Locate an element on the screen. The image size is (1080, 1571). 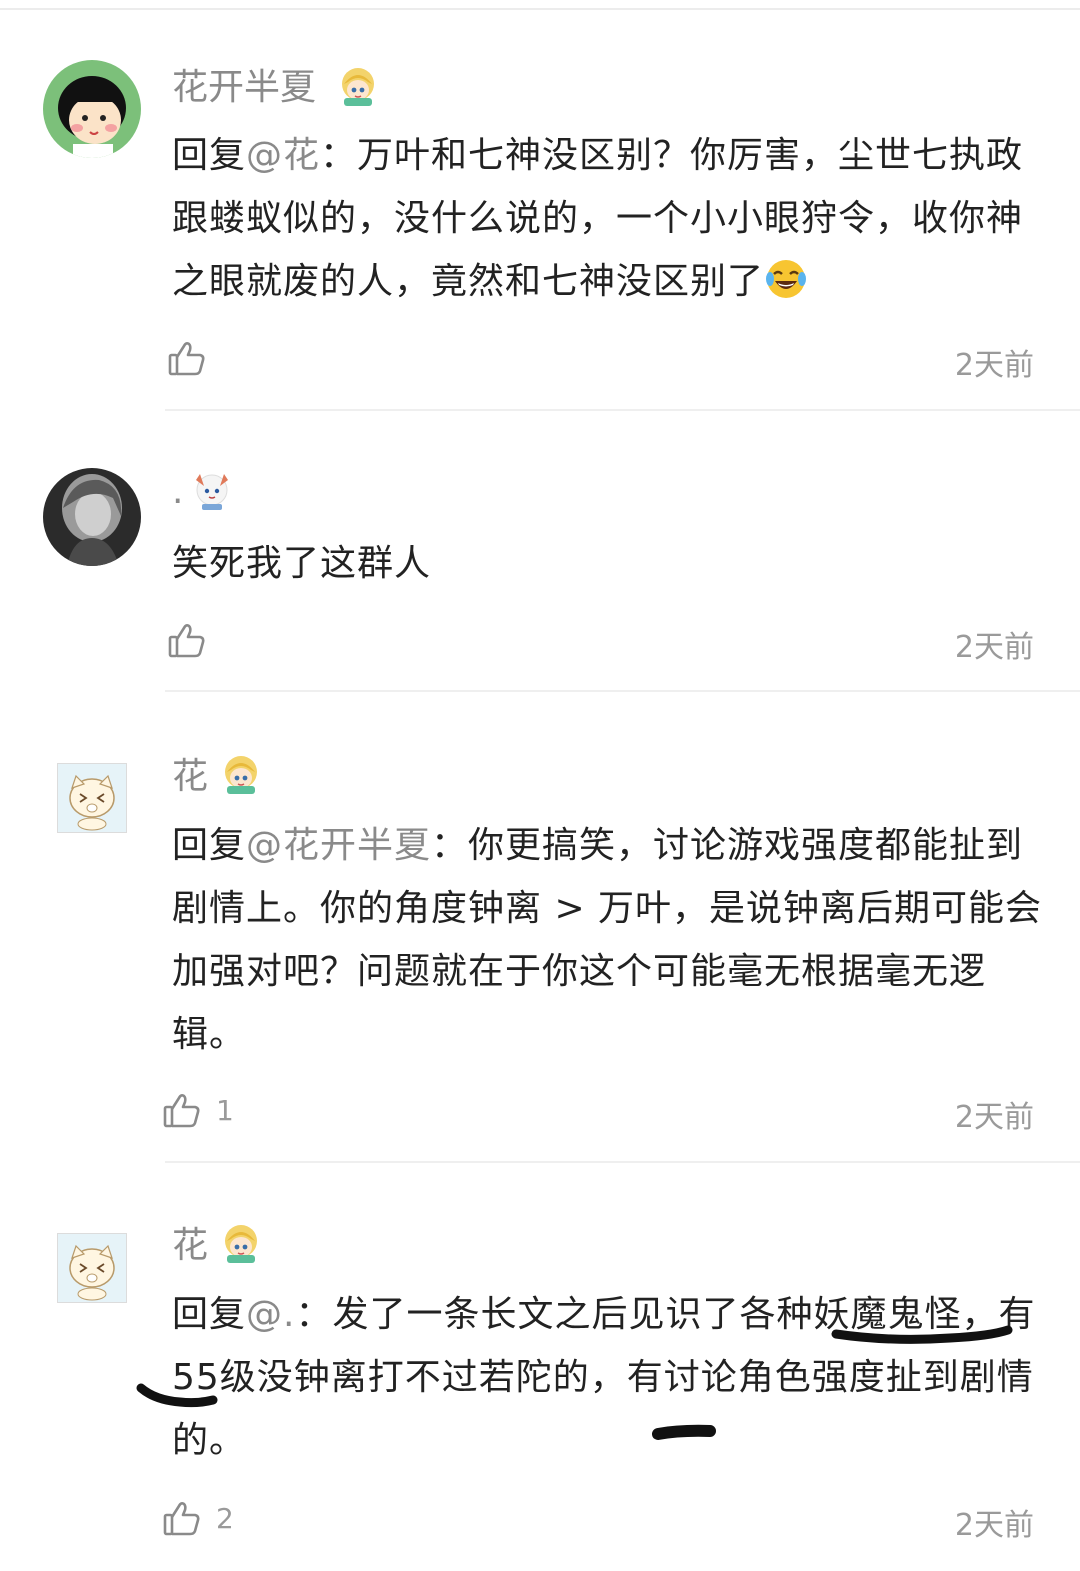
mention-link: @花 is located at coordinates (283, 155).